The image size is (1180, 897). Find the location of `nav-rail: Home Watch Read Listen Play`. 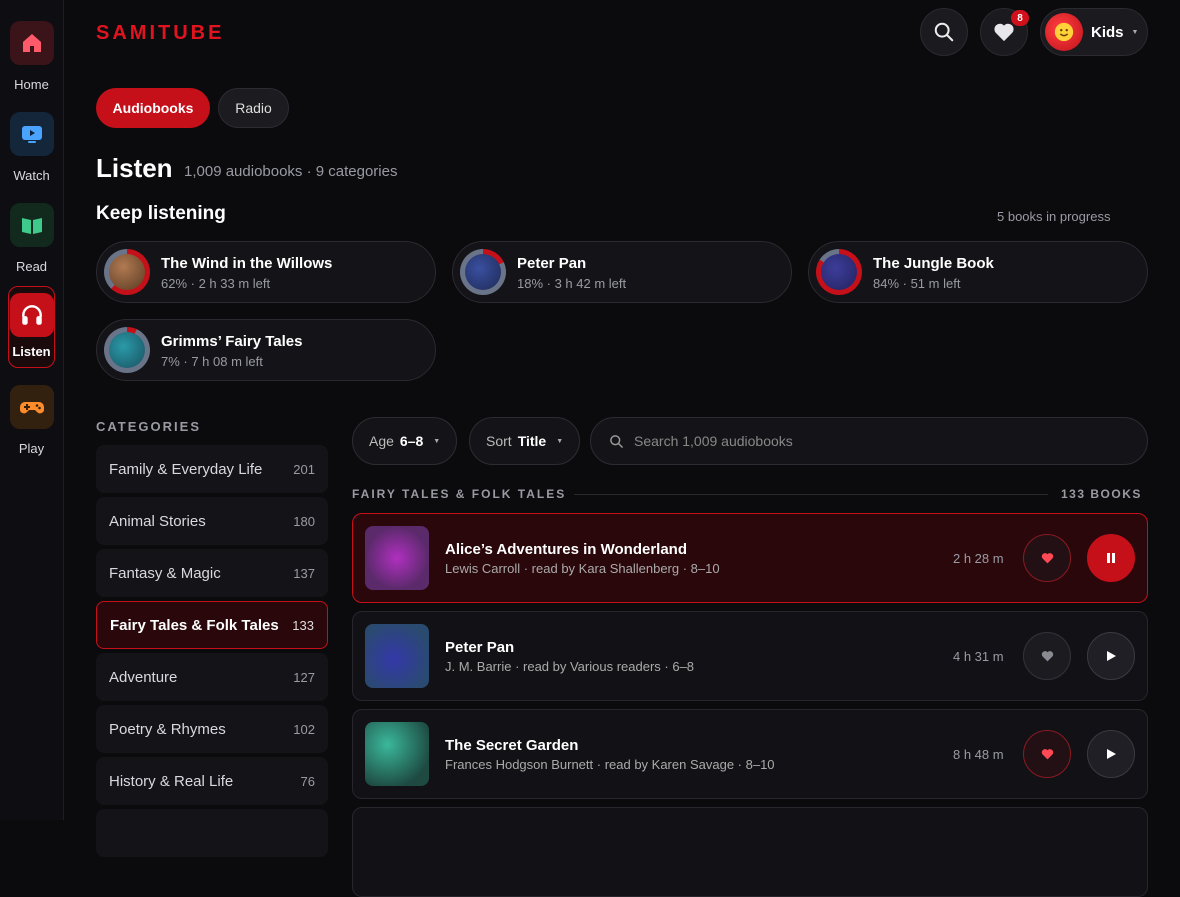

nav-rail: Home Watch Read Listen Play is located at coordinates (32, 410).